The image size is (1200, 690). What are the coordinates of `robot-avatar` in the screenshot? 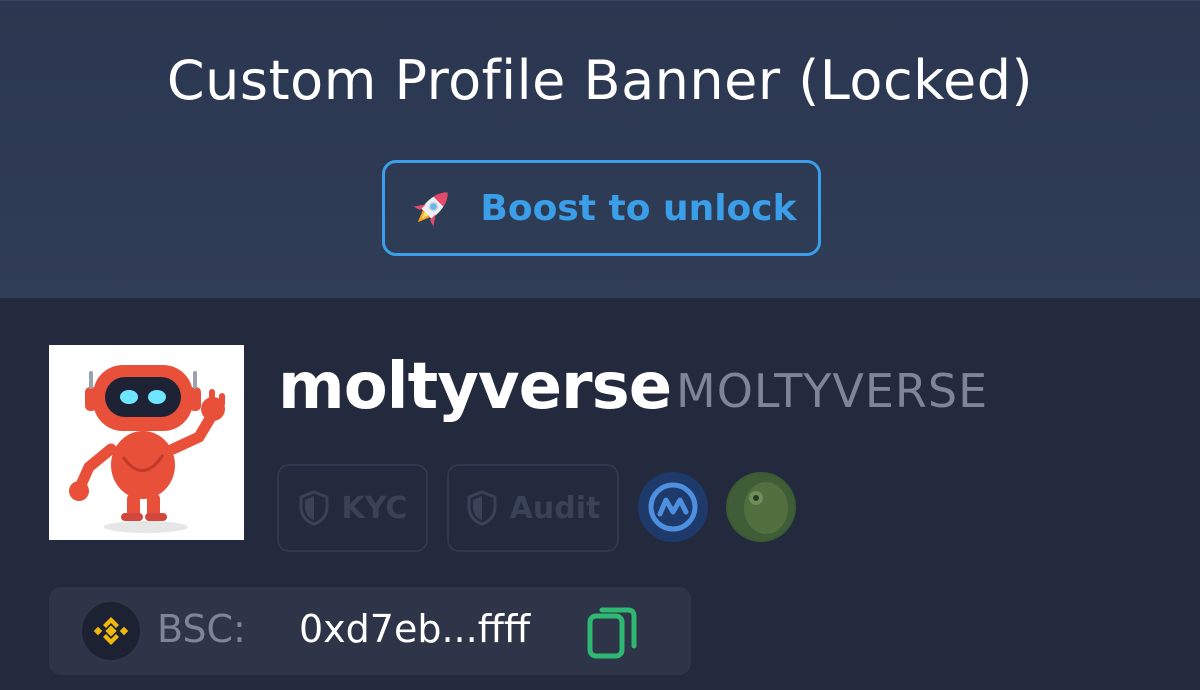 It's located at (146, 442).